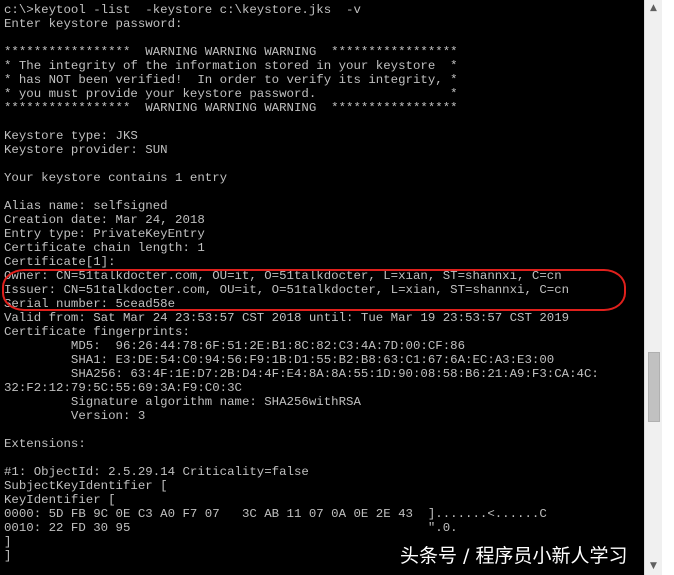 The image size is (674, 575). Describe the element at coordinates (104, 220) in the screenshot. I see `console-line: Creation date: Mar 24, 2018` at that location.